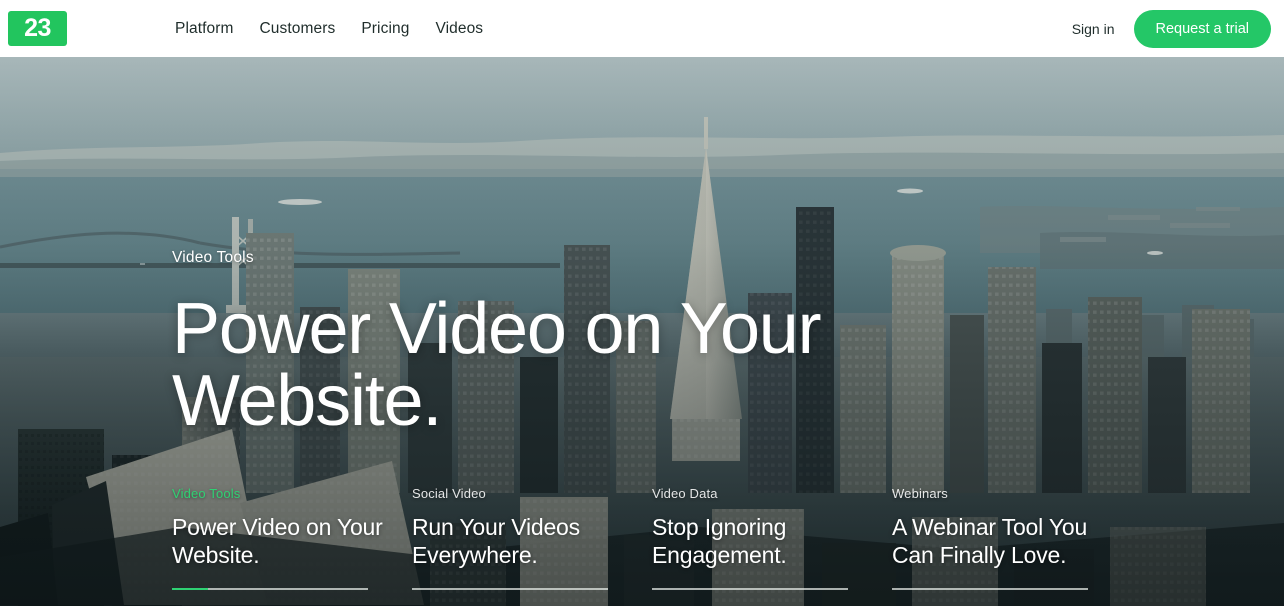 The width and height of the screenshot is (1284, 606). I want to click on carousel-progress-fill, so click(190, 589).